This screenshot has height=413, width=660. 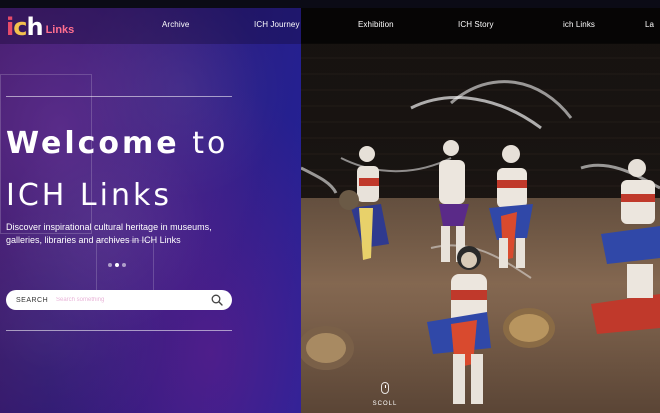 What do you see at coordinates (93, 143) in the screenshot?
I see `hero-title-welcome: Welcome` at bounding box center [93, 143].